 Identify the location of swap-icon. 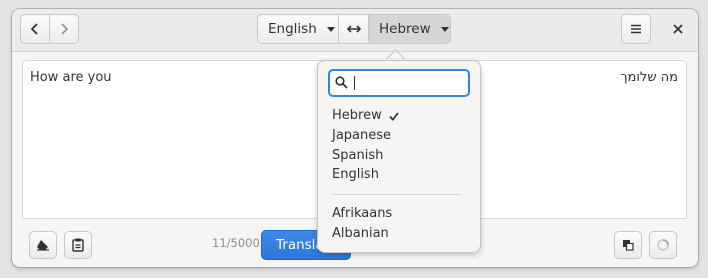
(353, 29).